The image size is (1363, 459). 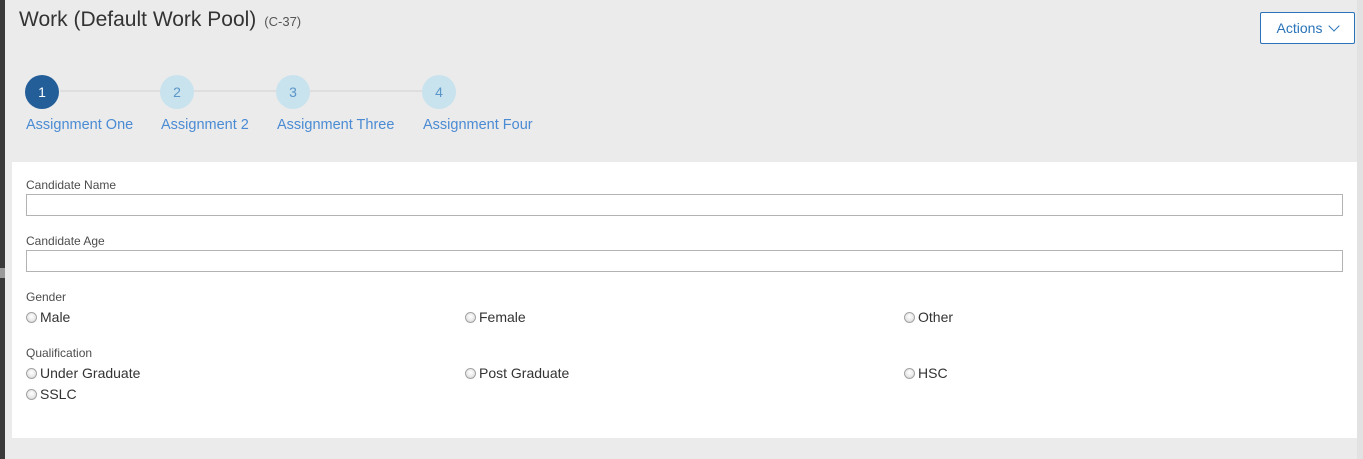 What do you see at coordinates (71, 185) in the screenshot?
I see `candidate-name-label: Candidate Name` at bounding box center [71, 185].